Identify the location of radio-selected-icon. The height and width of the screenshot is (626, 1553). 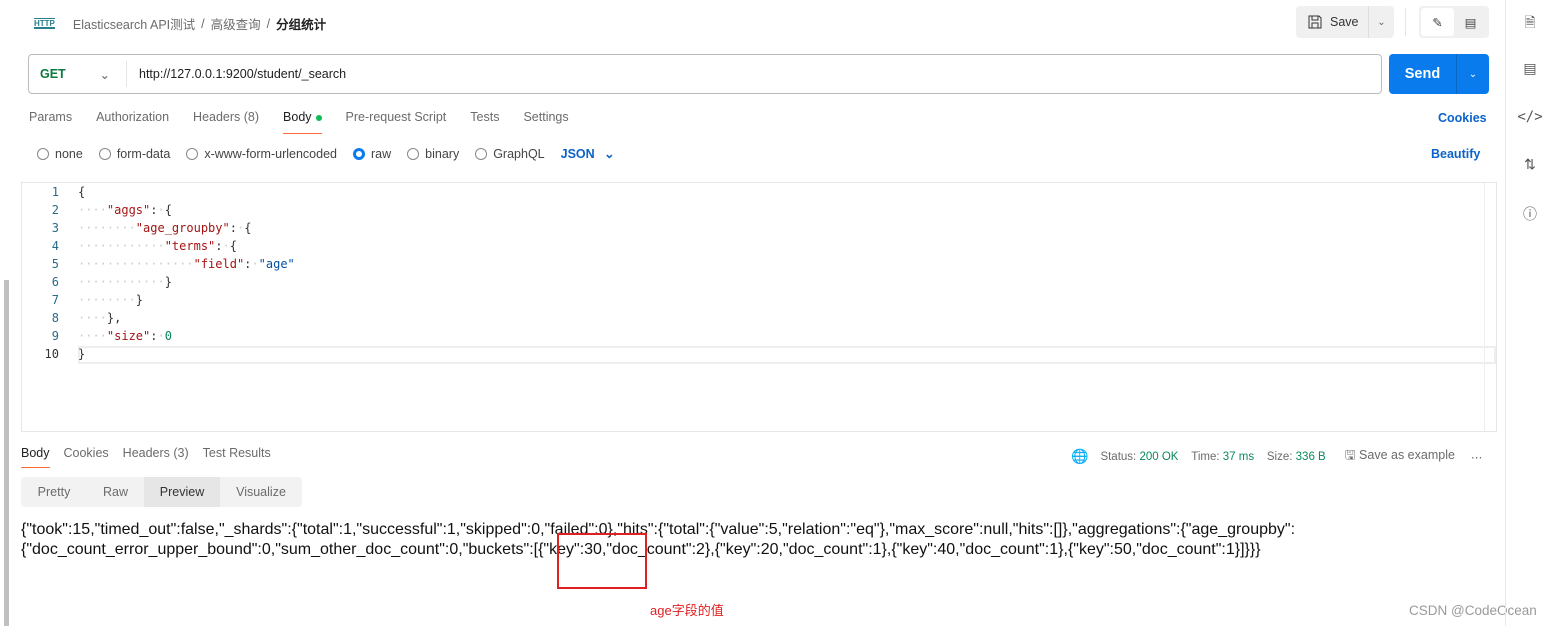
(359, 153).